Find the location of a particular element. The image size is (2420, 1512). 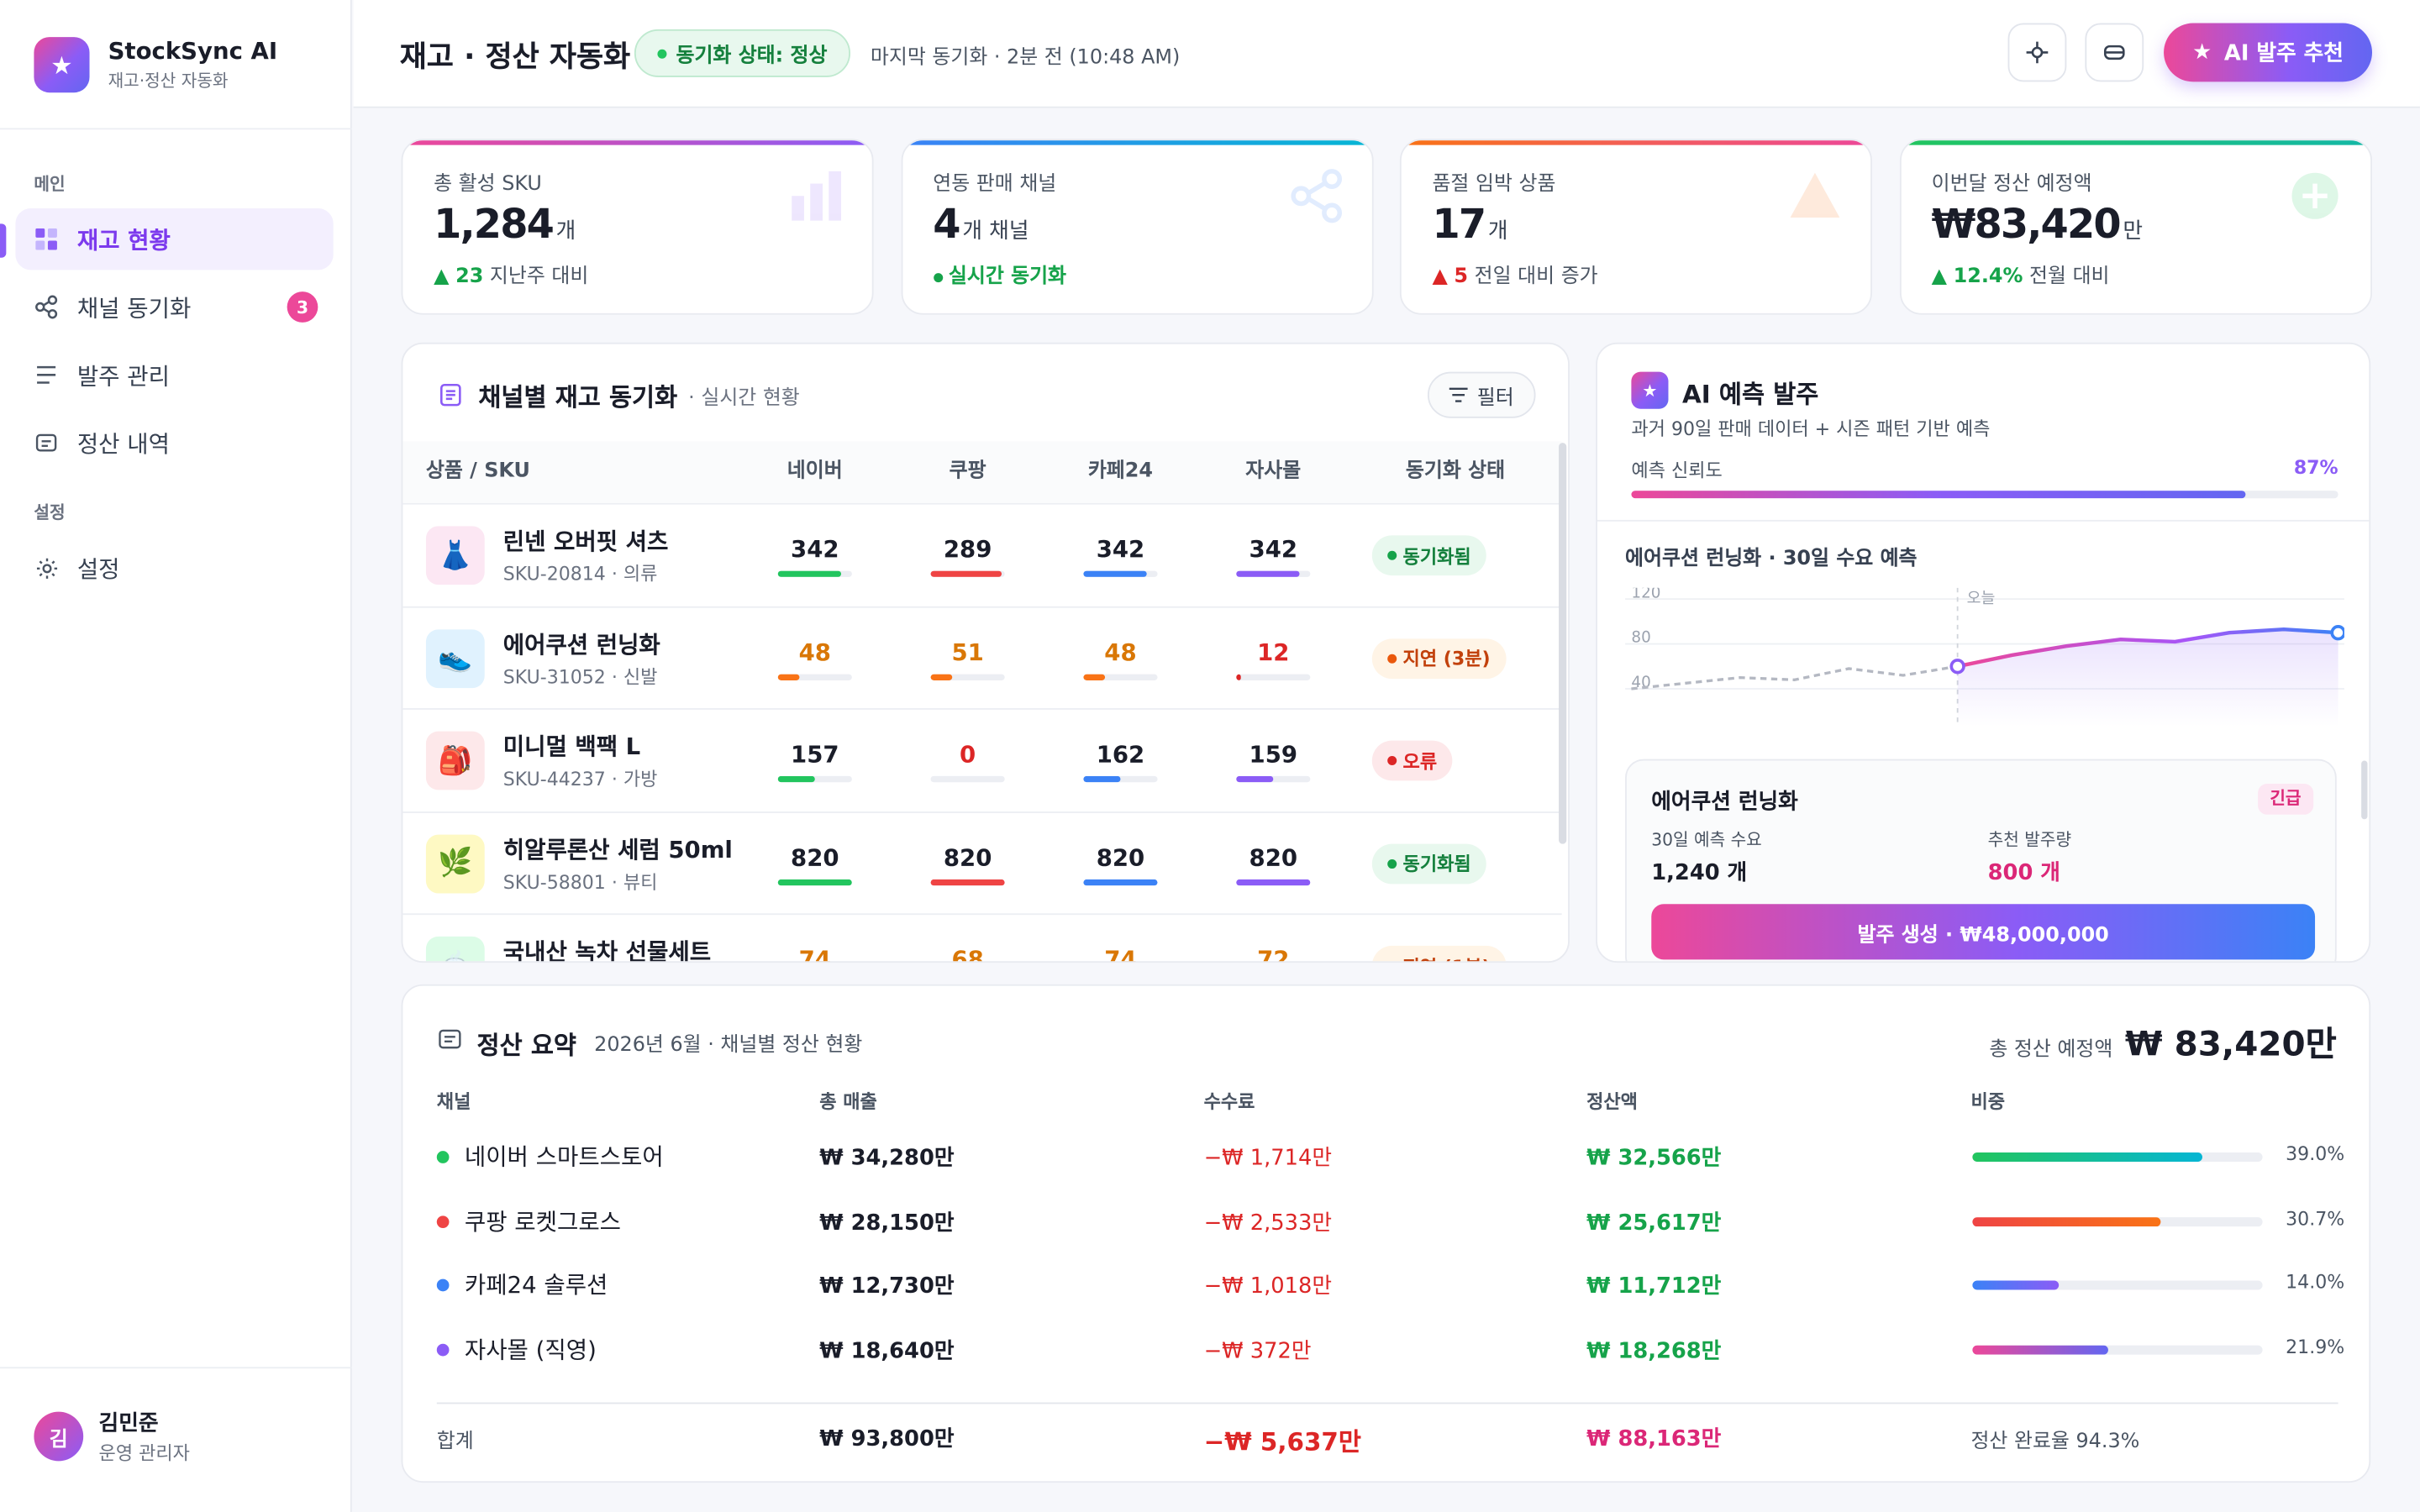

kpi-label: 이번달 정산 예정액 is located at coordinates (2011, 184).